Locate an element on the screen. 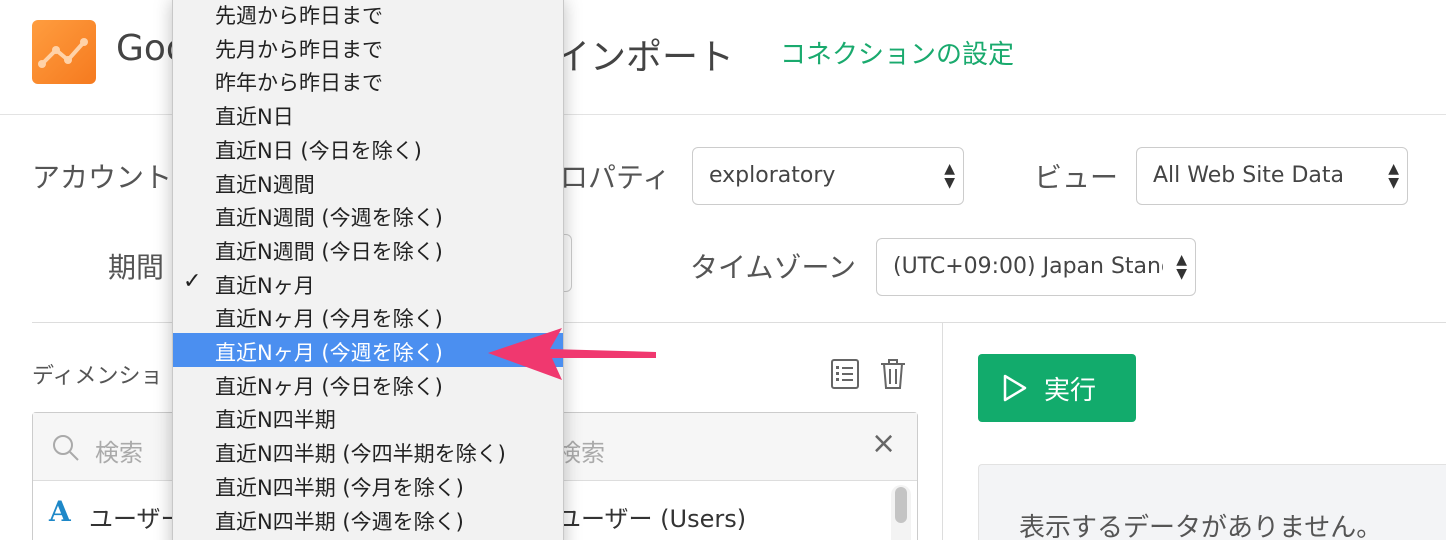  result-panel: 表示するデータがありません。 is located at coordinates (1212, 502).